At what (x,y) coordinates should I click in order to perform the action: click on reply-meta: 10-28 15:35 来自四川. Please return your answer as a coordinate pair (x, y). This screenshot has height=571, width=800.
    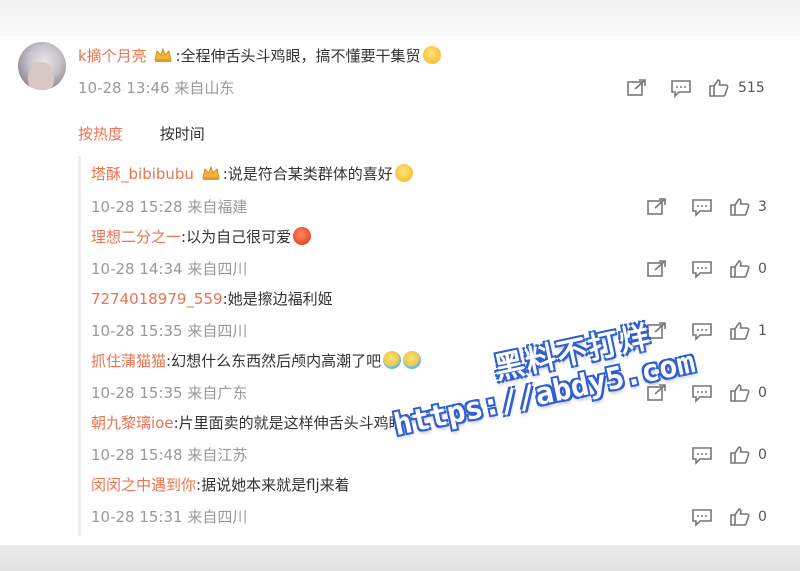
    Looking at the image, I should click on (169, 331).